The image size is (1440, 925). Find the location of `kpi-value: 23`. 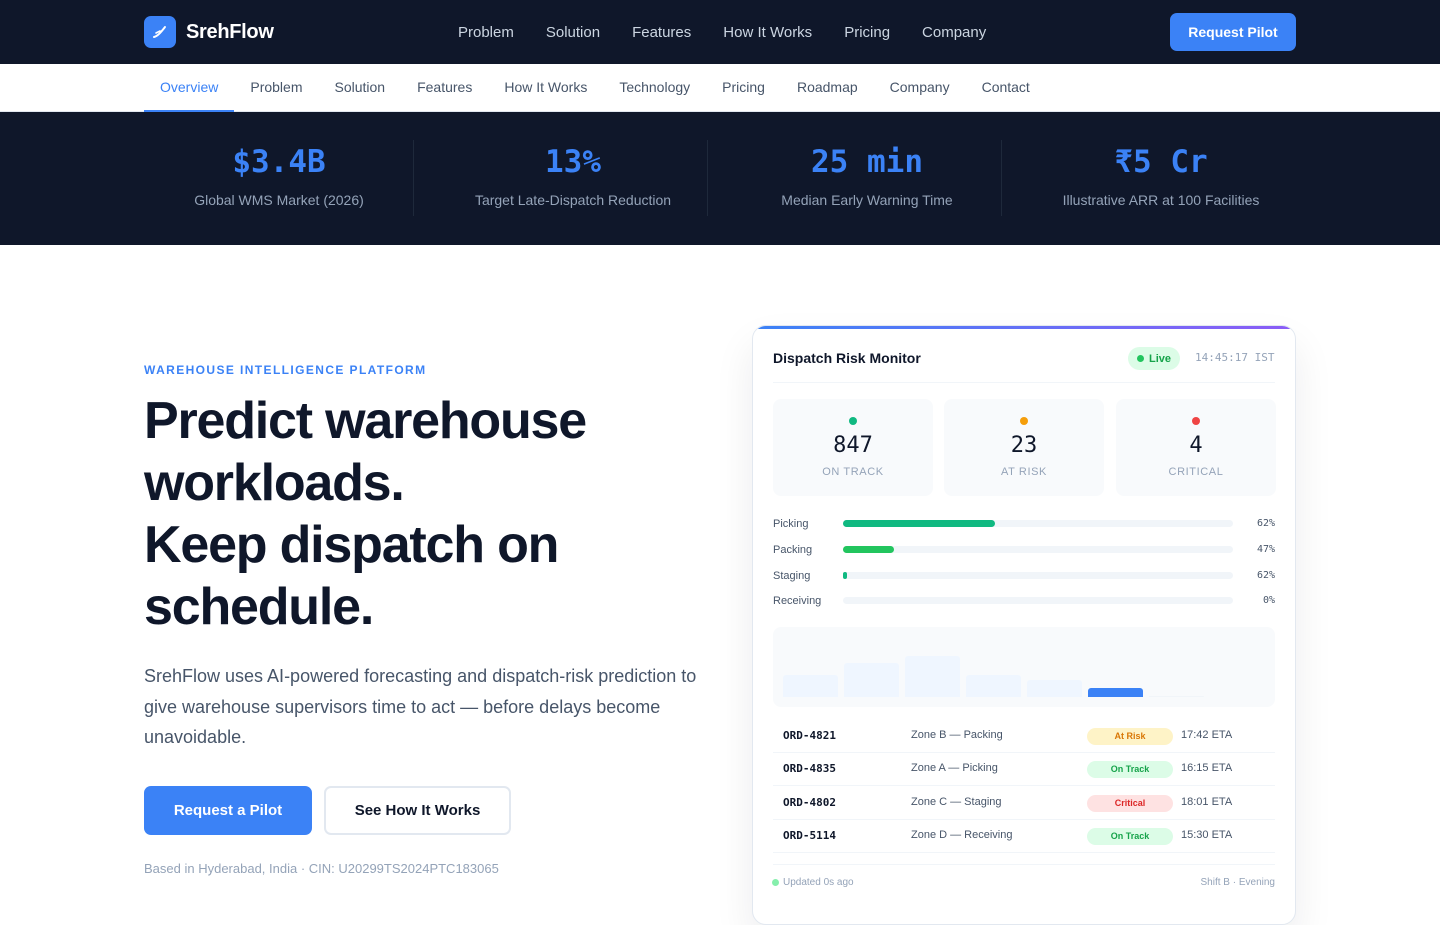

kpi-value: 23 is located at coordinates (1024, 445).